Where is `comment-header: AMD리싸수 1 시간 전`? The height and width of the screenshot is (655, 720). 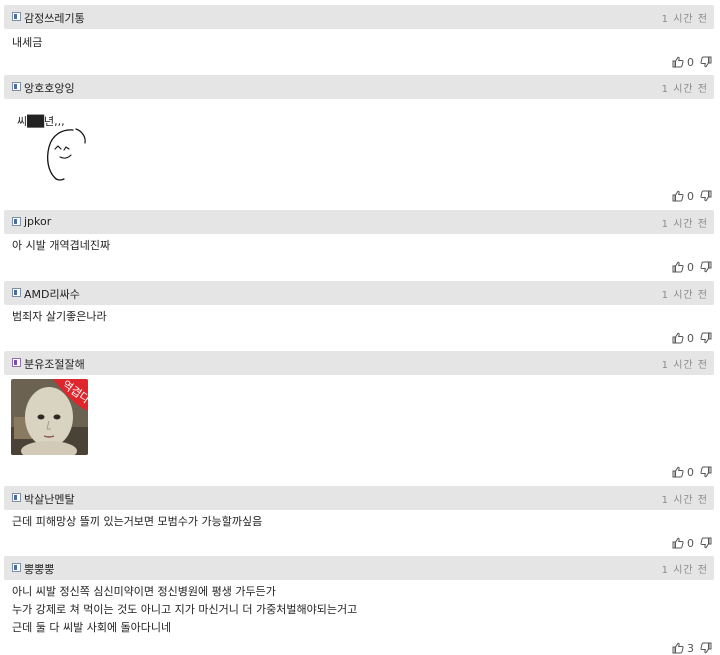
comment-header: AMD리싸수 1 시간 전 is located at coordinates (359, 293).